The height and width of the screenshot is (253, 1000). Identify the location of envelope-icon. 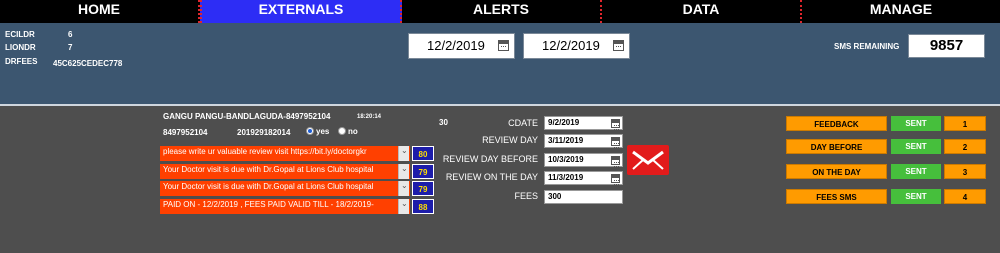
(648, 160).